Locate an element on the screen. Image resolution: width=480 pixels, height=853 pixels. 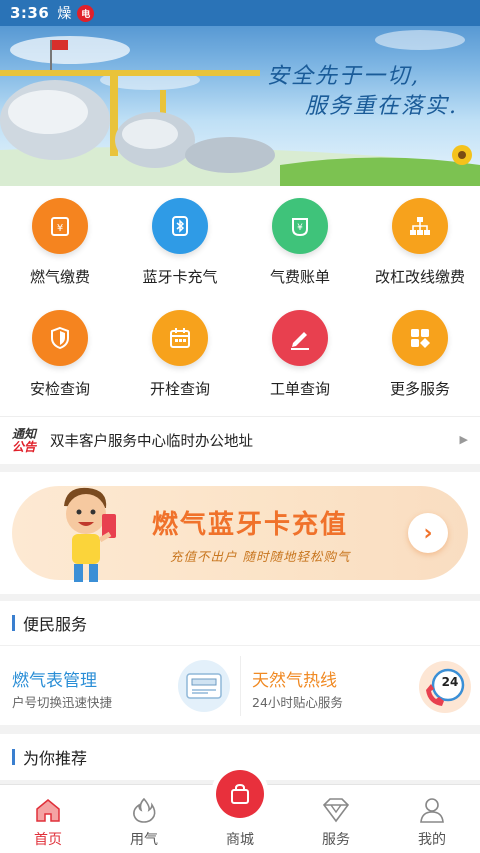
yen-bill-icon: ¥ is located at coordinates (300, 226).